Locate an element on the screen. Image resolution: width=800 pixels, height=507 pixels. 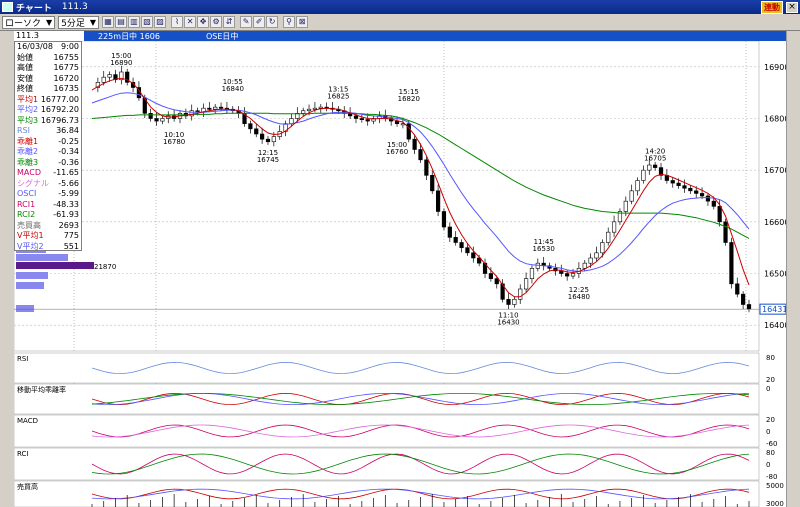
refresh-icon: ↻ is located at coordinates (272, 22).